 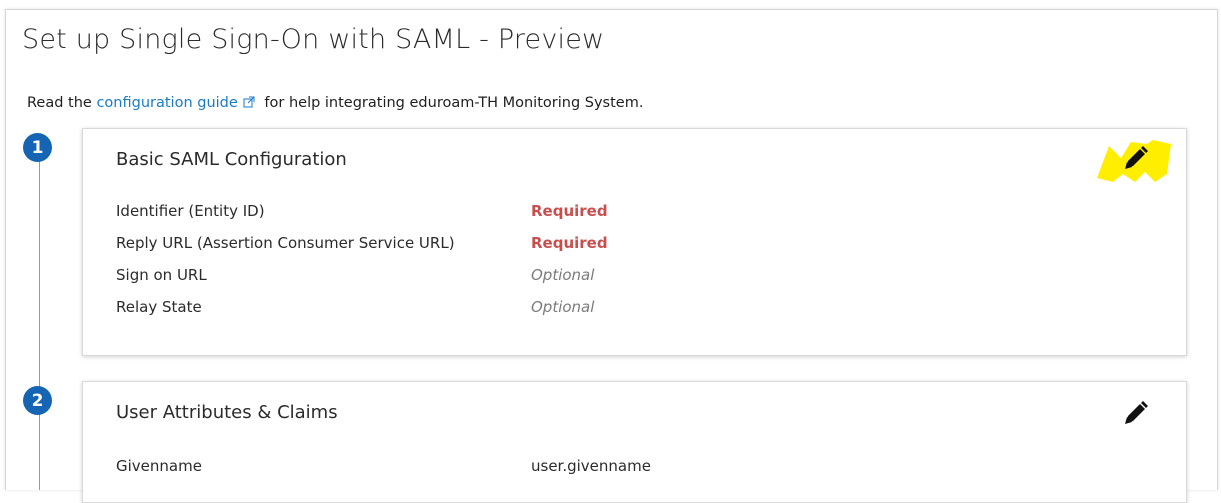 I want to click on card-title-basic-saml: Basic SAML Configuration, so click(x=231, y=159).